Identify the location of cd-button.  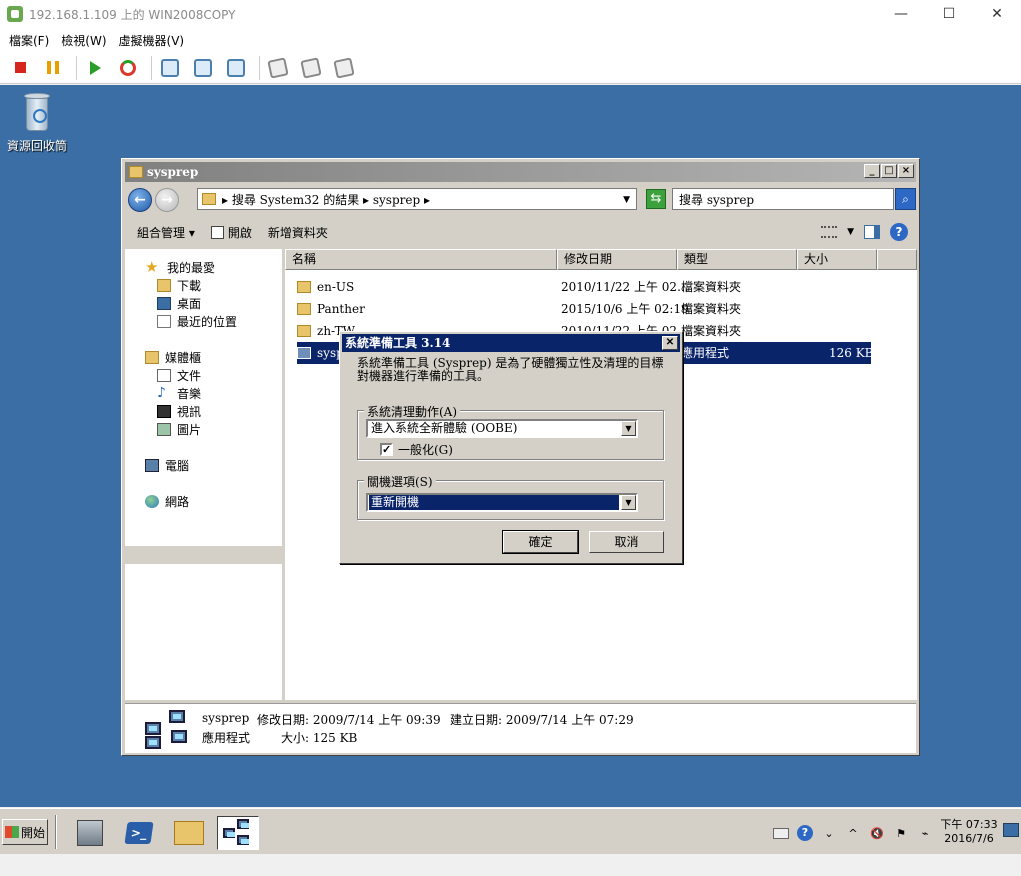
(311, 68).